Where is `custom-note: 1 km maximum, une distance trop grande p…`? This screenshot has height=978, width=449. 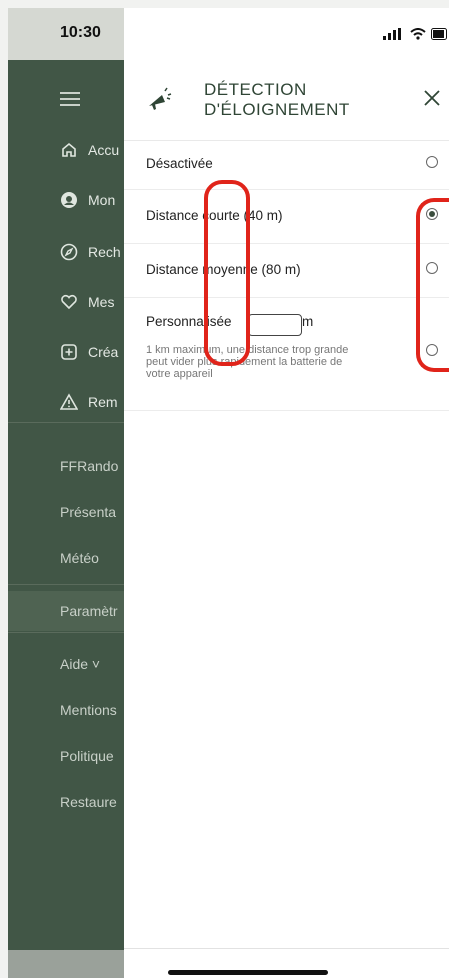 custom-note: 1 km maximum, une distance trop grande p… is located at coordinates (247, 362).